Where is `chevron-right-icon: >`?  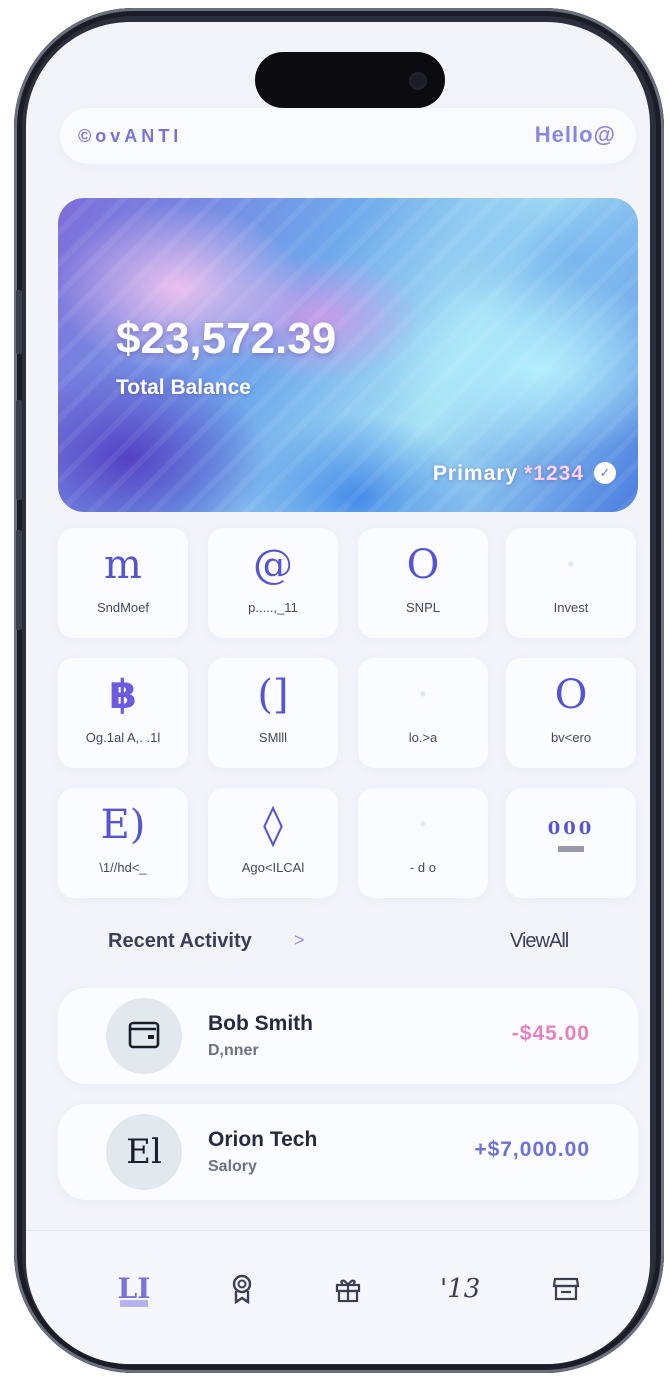 chevron-right-icon: > is located at coordinates (299, 940).